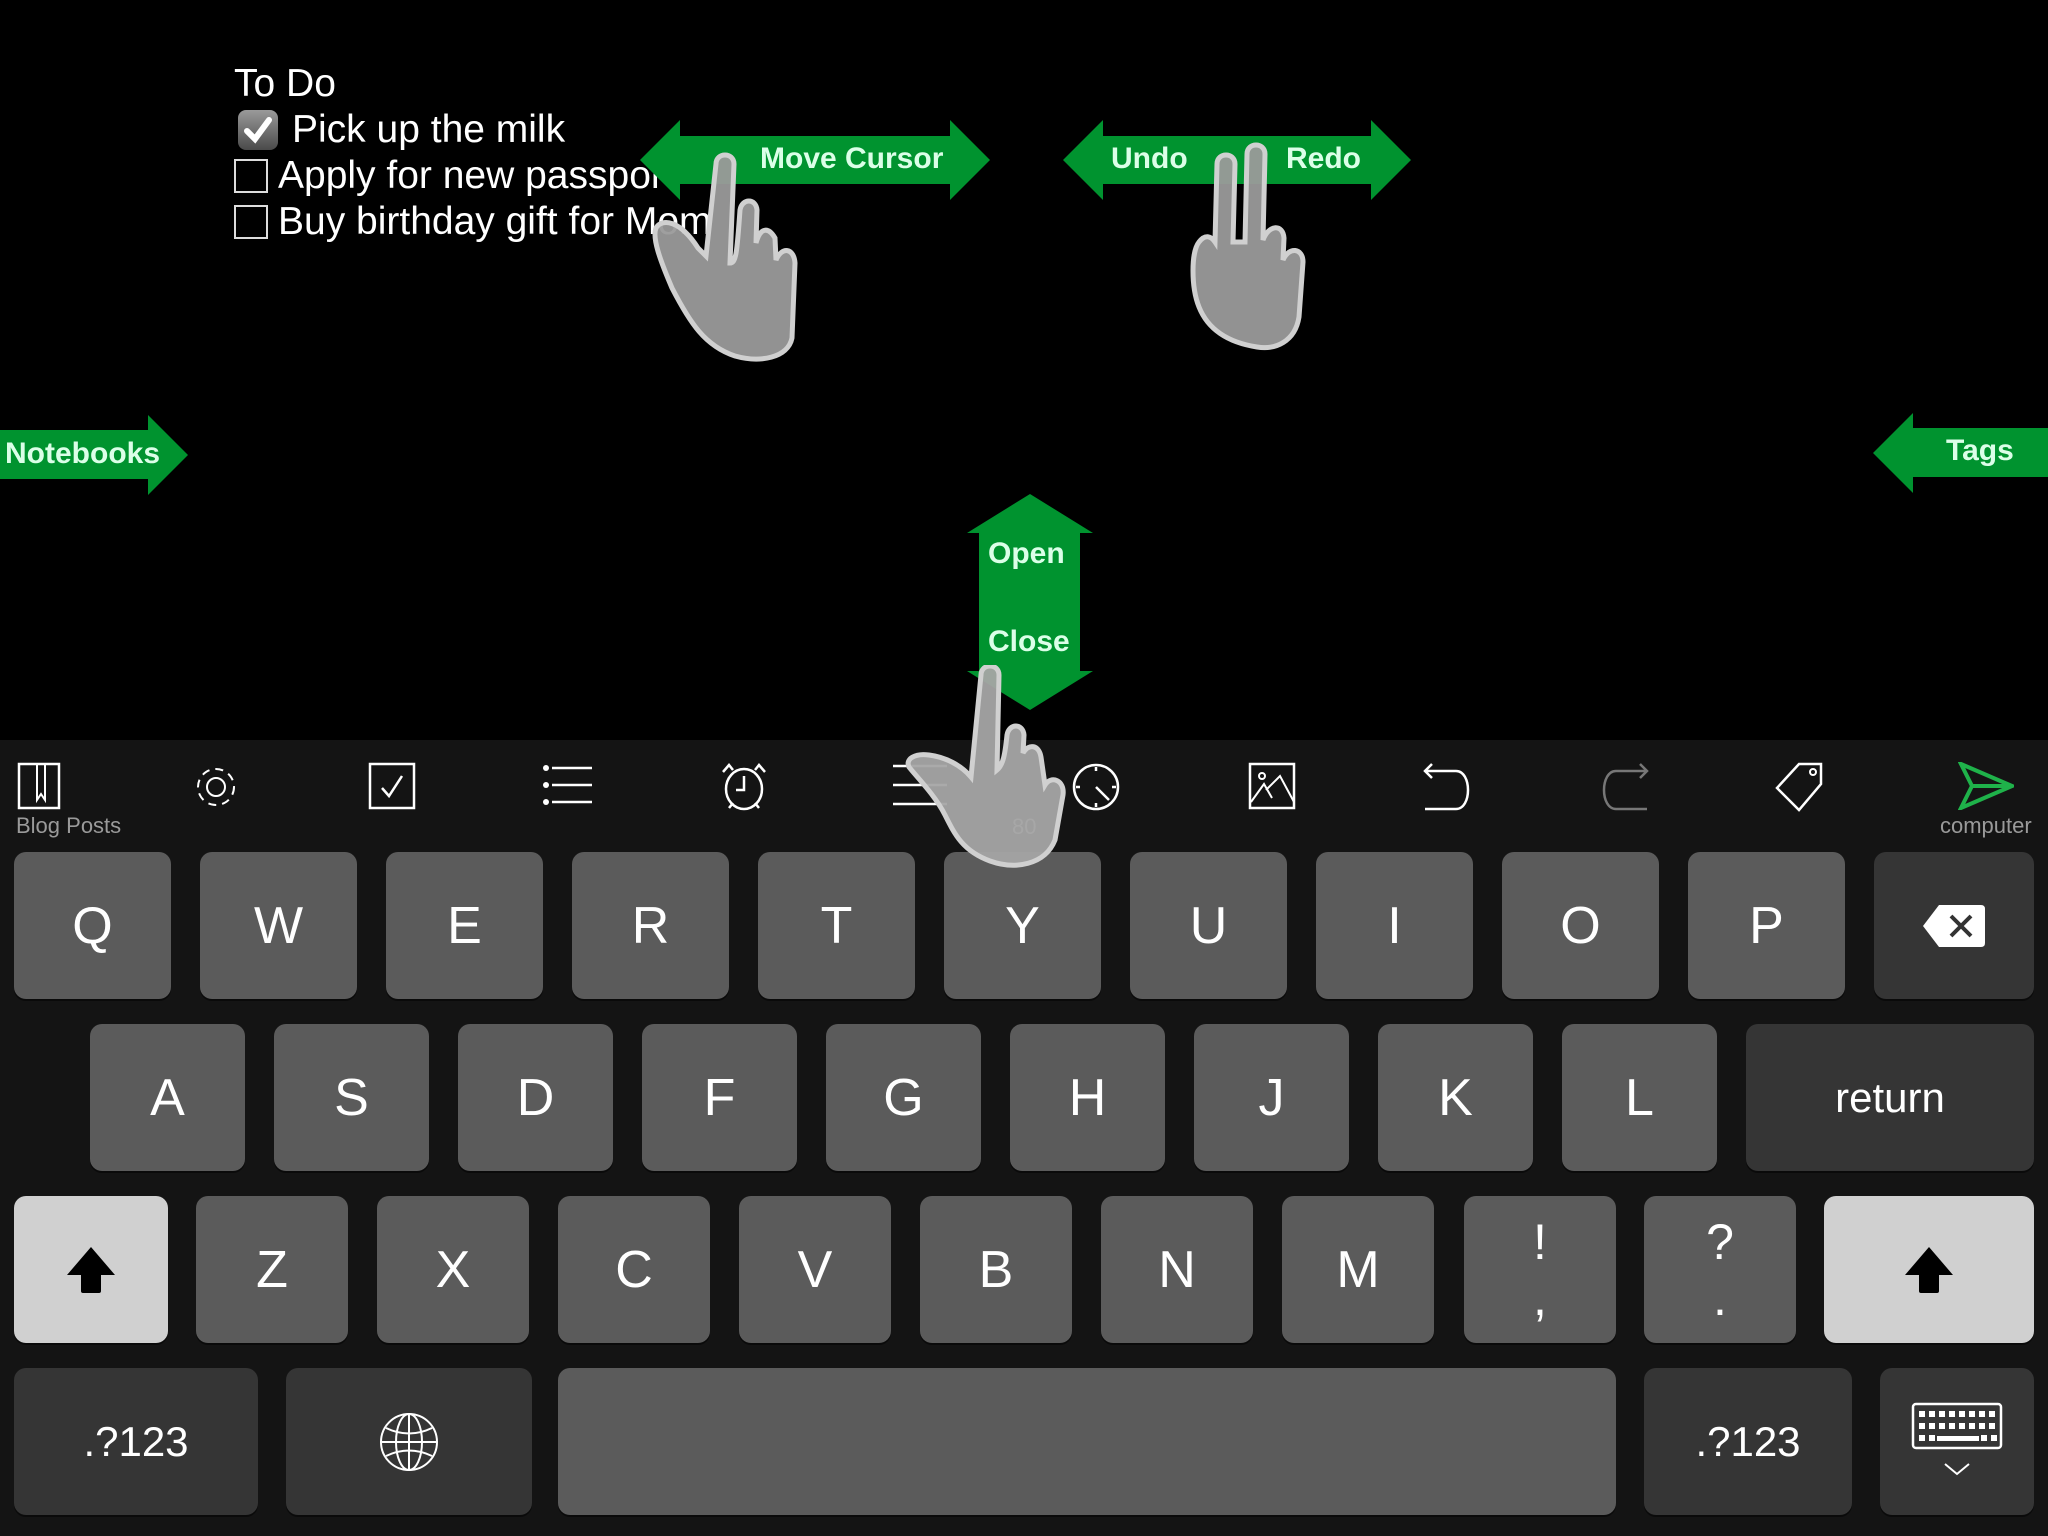  I want to click on todo-label: Pick up the milk, so click(429, 129).